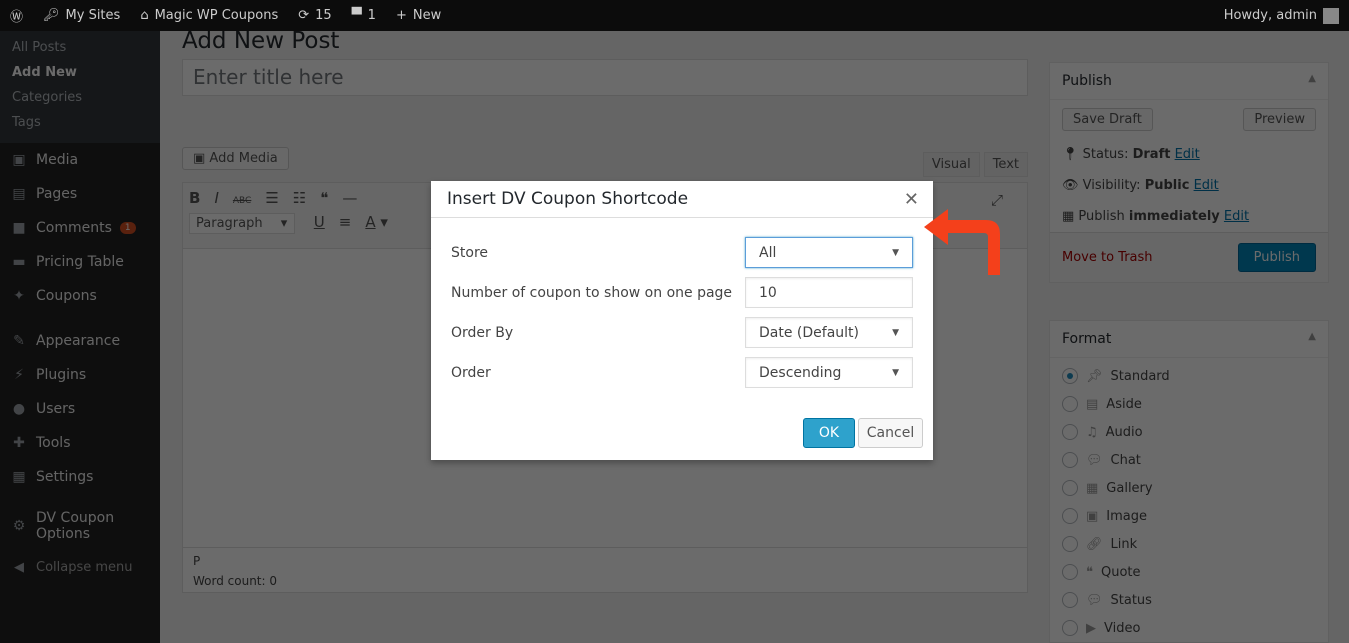  What do you see at coordinates (1279, 119) in the screenshot?
I see `preview-button: Preview` at bounding box center [1279, 119].